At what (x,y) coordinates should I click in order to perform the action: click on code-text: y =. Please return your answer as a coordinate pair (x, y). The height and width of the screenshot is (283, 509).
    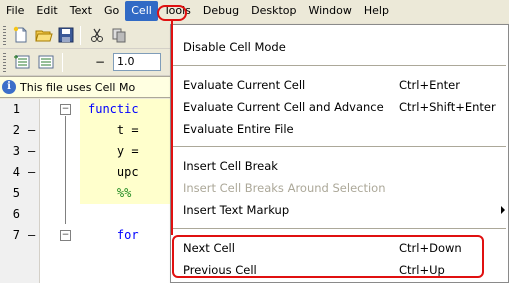
    Looking at the image, I should click on (113, 151).